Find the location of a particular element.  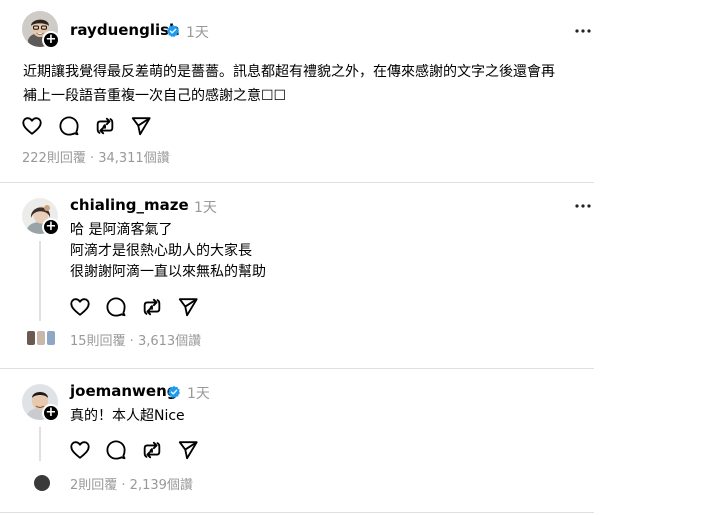

reply-text-line: 真的！本人超Nice is located at coordinates (127, 416).